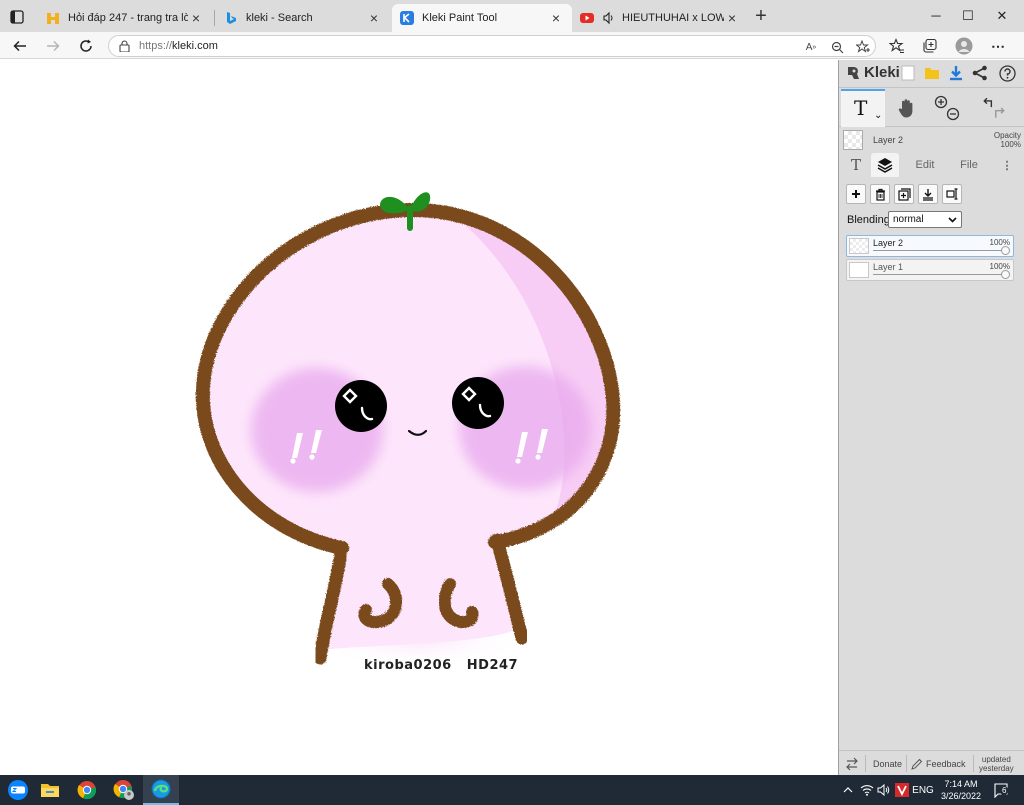 This screenshot has width=1024, height=805. I want to click on text-tool-button: T ⌄, so click(863, 108).